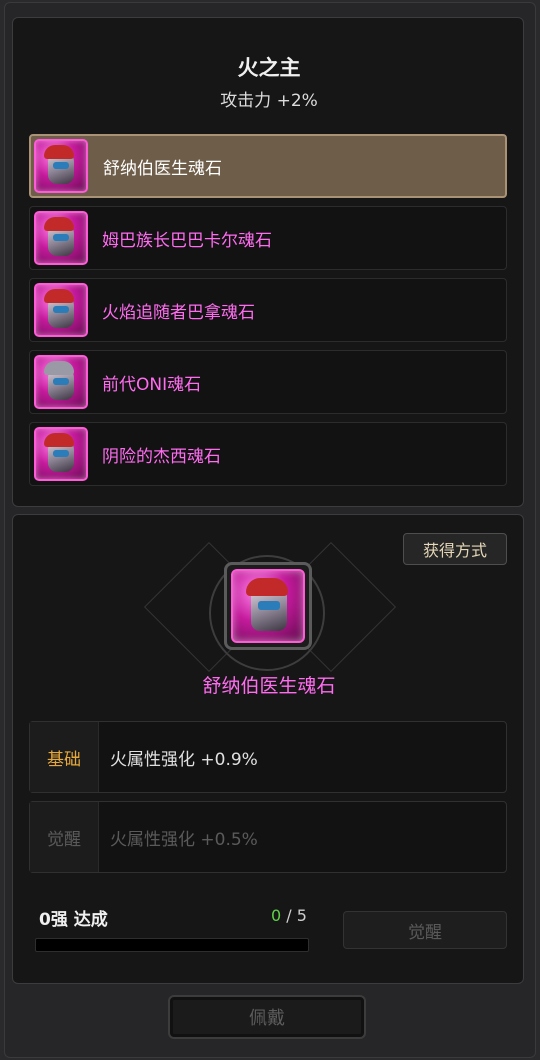 The width and height of the screenshot is (540, 1060). I want to click on progress-current: 0, so click(276, 915).